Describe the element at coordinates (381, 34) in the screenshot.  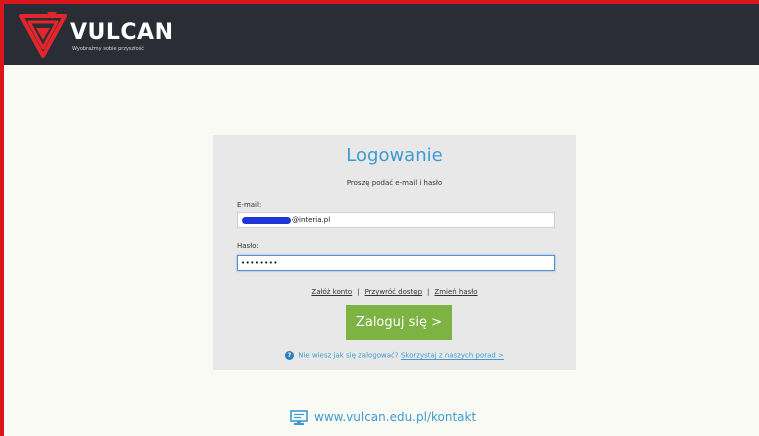
I see `header-bar: VULCAN Wyobraźmy sobie przyszłość` at that location.